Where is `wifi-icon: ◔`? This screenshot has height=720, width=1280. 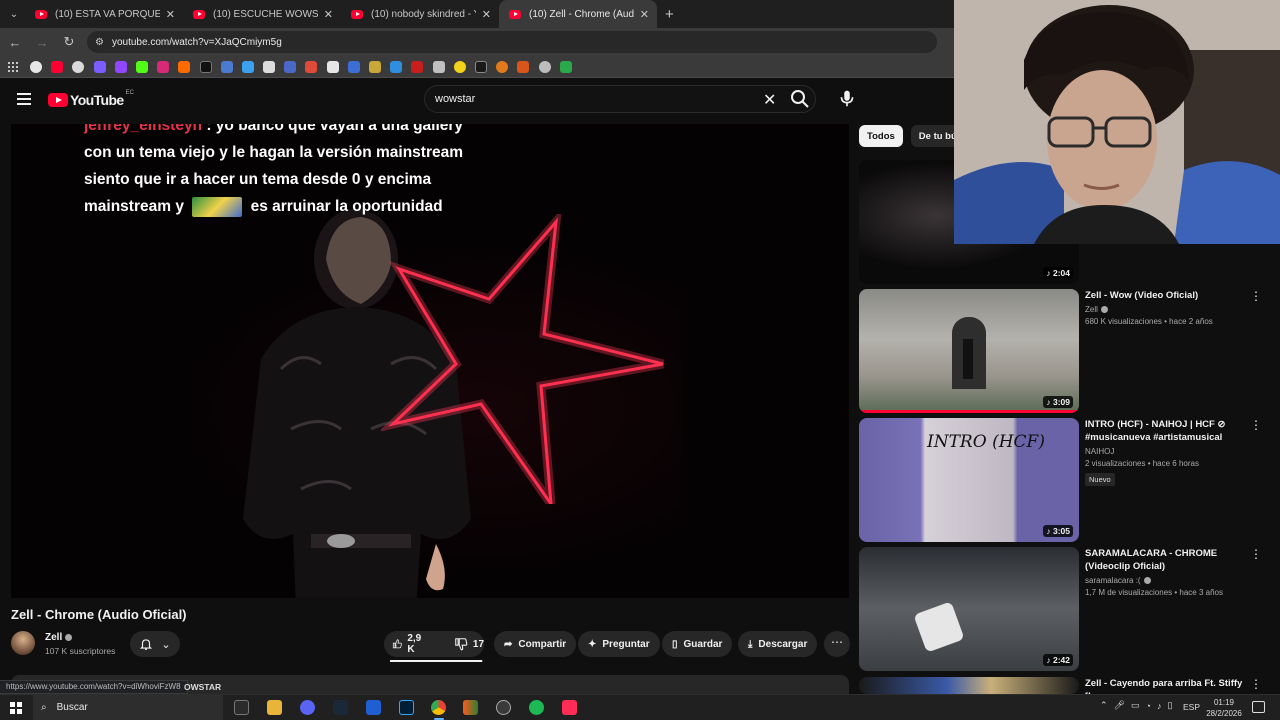
wifi-icon: ◔ is located at coordinates (1148, 706).